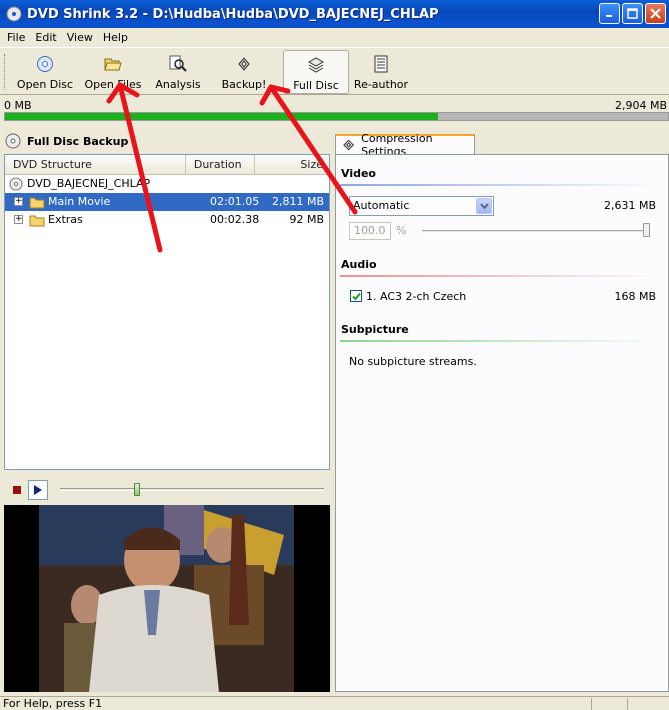 This screenshot has height=710, width=669. I want to click on video-preview, so click(167, 598).